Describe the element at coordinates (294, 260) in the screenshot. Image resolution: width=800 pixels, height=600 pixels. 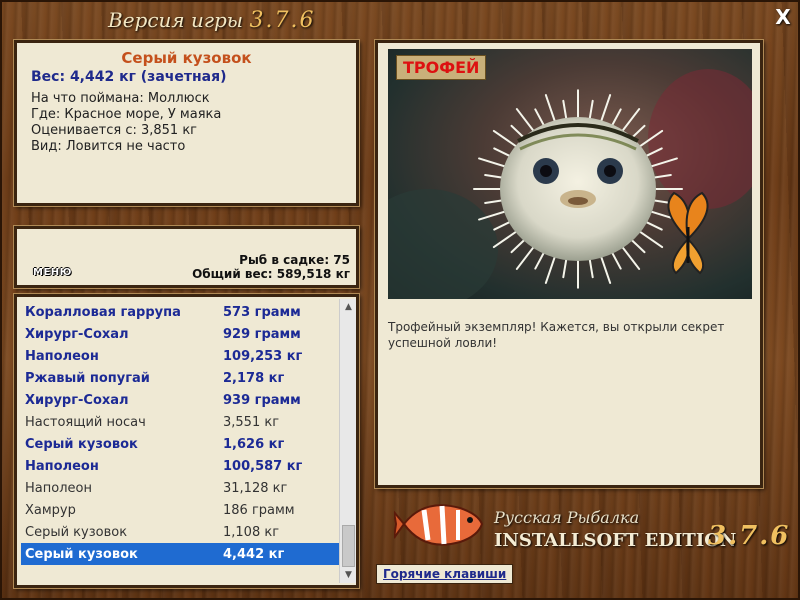
I see `fish-in-net-count: Рыб в садке: 75` at that location.